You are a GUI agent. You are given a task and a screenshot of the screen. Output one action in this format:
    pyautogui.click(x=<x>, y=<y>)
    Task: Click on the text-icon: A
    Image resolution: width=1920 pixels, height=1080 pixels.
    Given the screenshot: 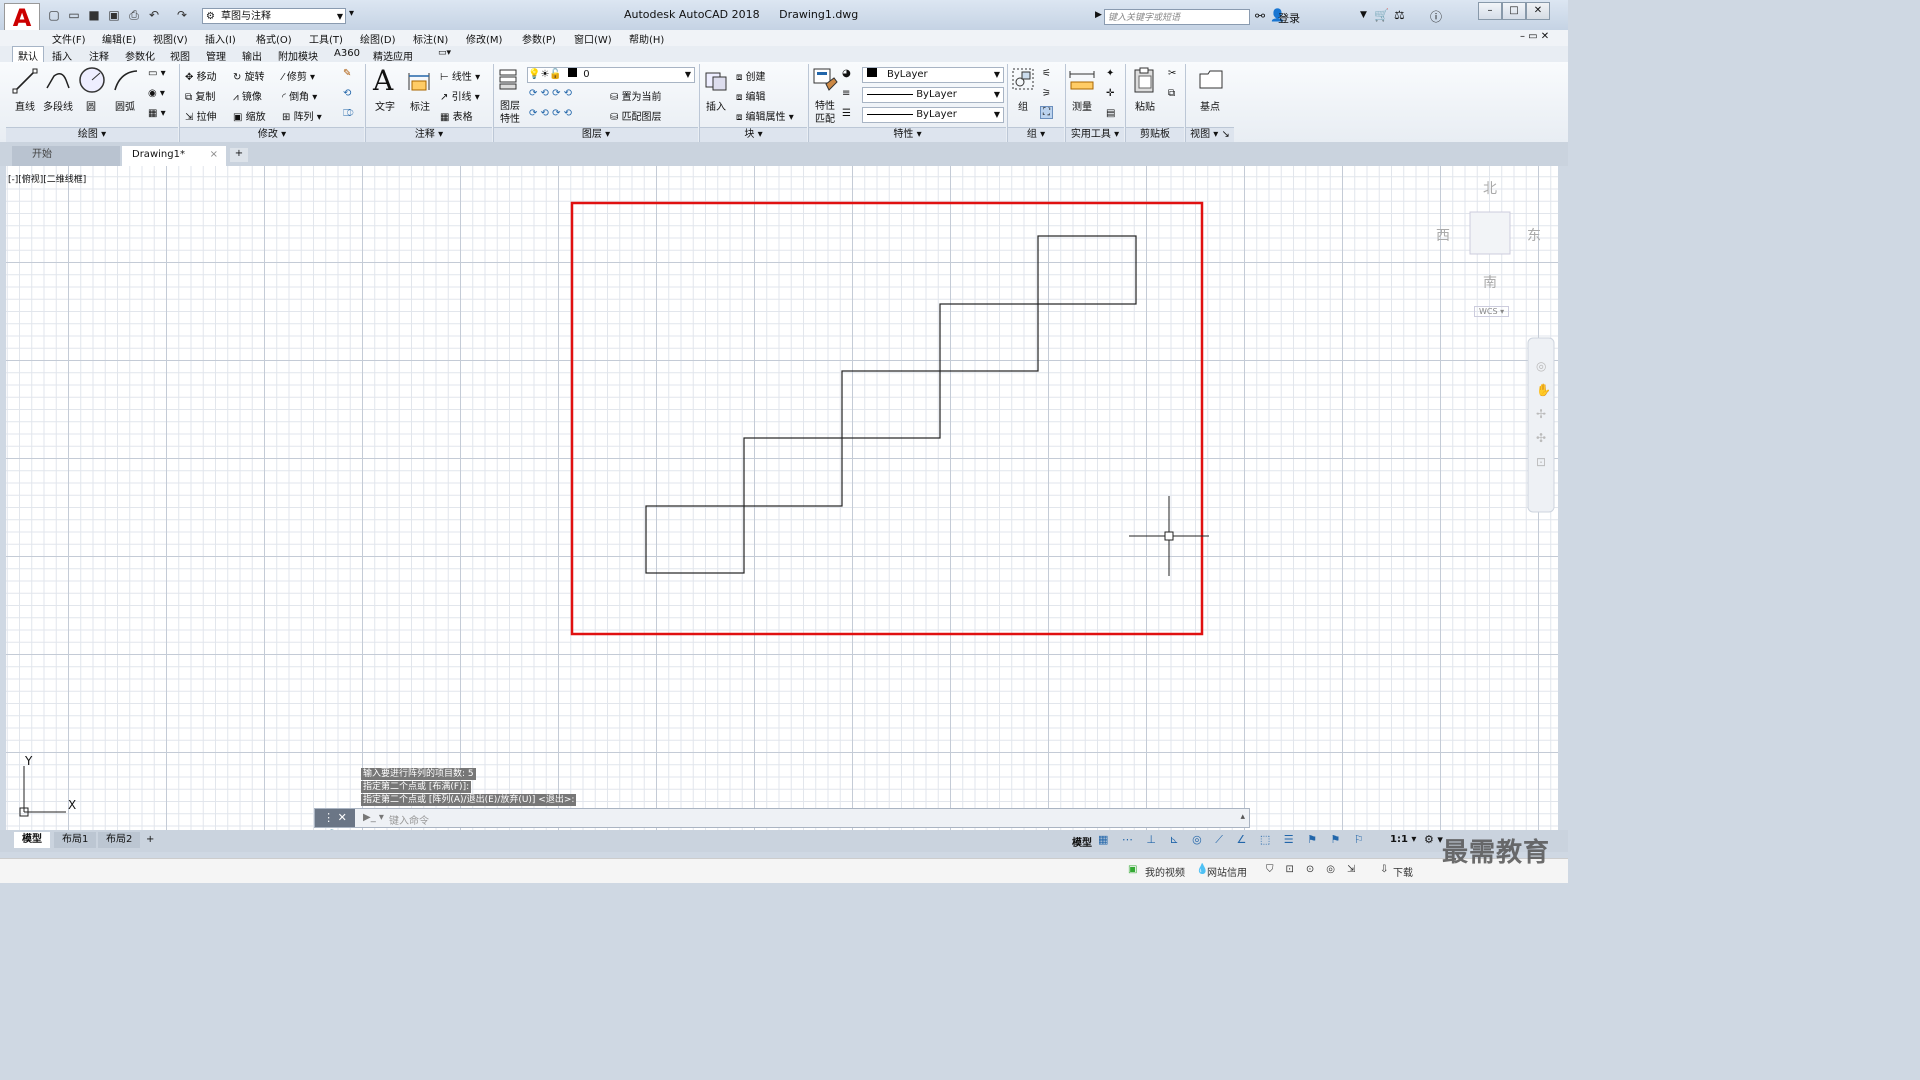 What is the action you would take?
    pyautogui.click(x=383, y=80)
    